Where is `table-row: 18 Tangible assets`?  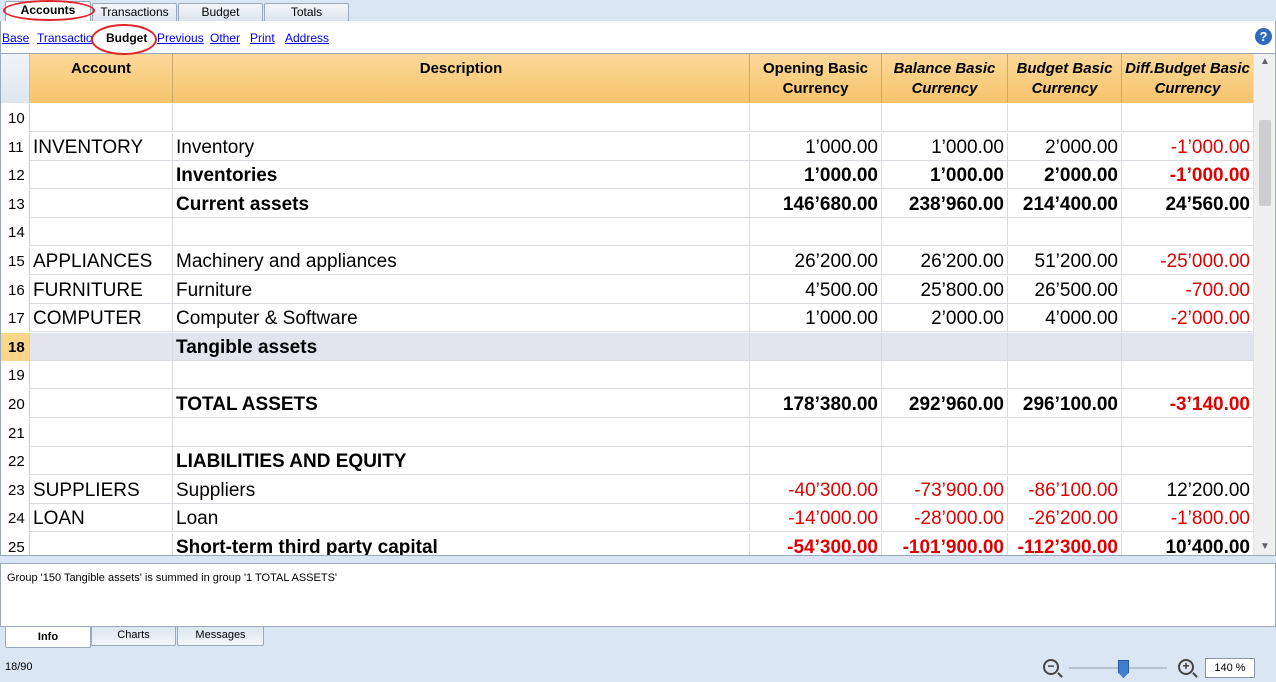
table-row: 18 Tangible assets is located at coordinates (627, 346).